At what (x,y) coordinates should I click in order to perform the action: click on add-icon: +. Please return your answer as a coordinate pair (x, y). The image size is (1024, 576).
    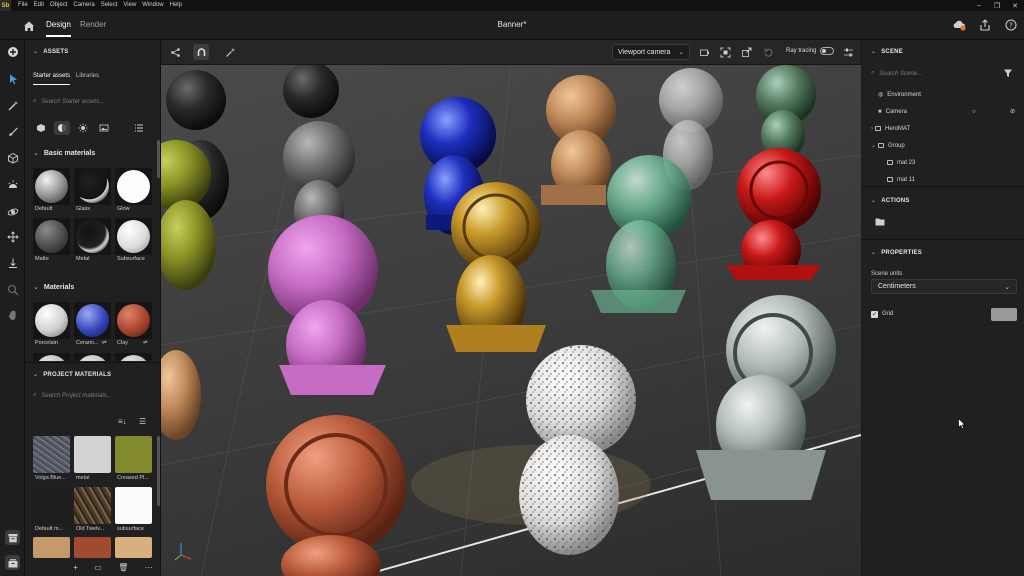
    Looking at the image, I should click on (75, 567).